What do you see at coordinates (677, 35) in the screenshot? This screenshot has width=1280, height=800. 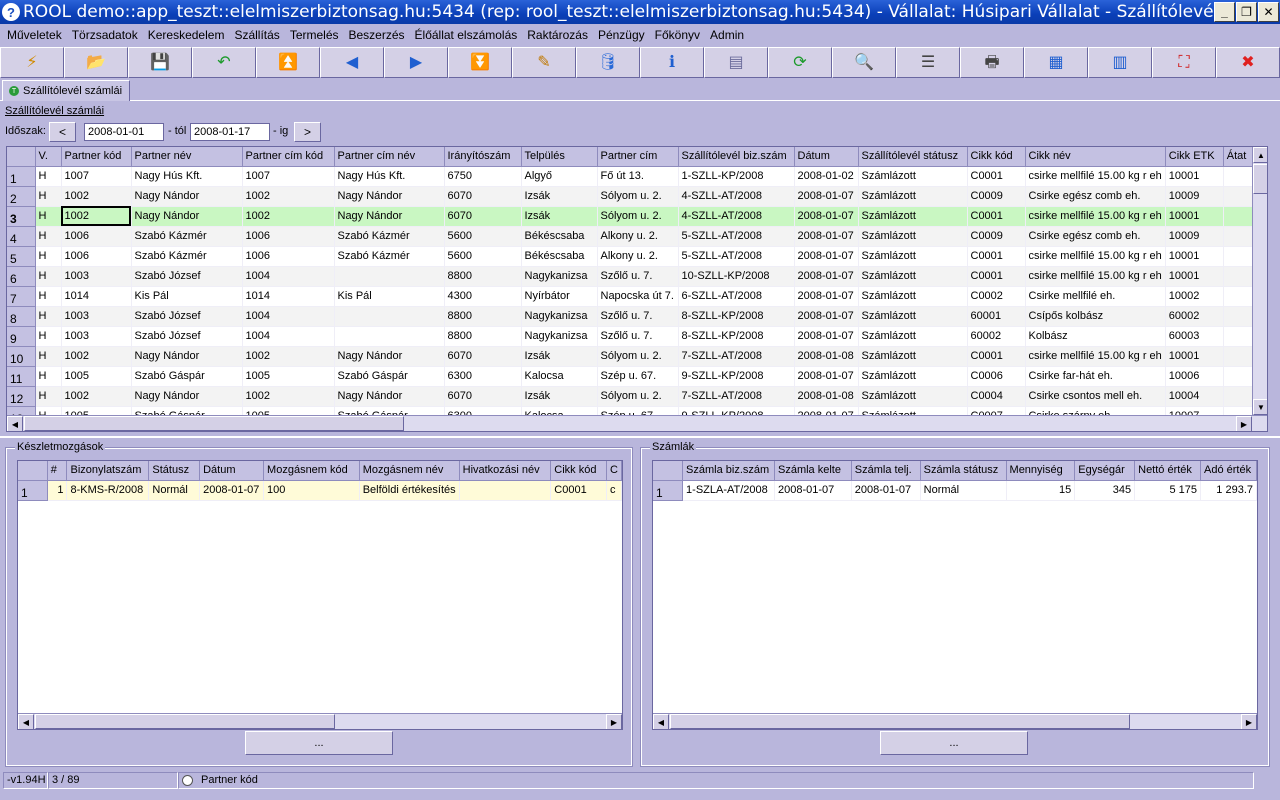 I see `menu-item-fokonyv: Főkönyv` at bounding box center [677, 35].